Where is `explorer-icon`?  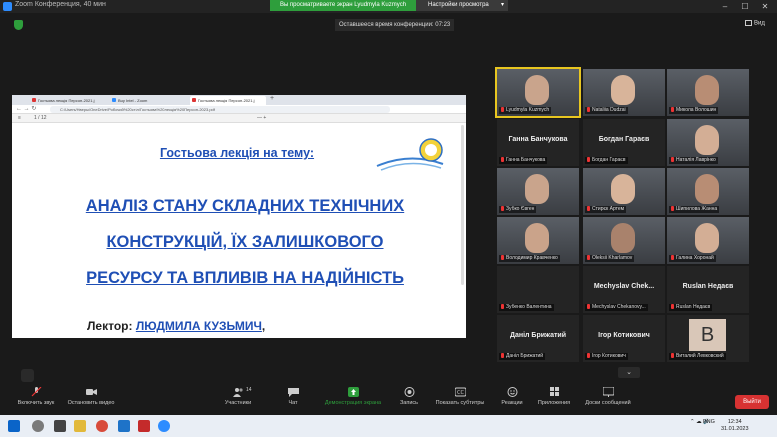 explorer-icon is located at coordinates (80, 426).